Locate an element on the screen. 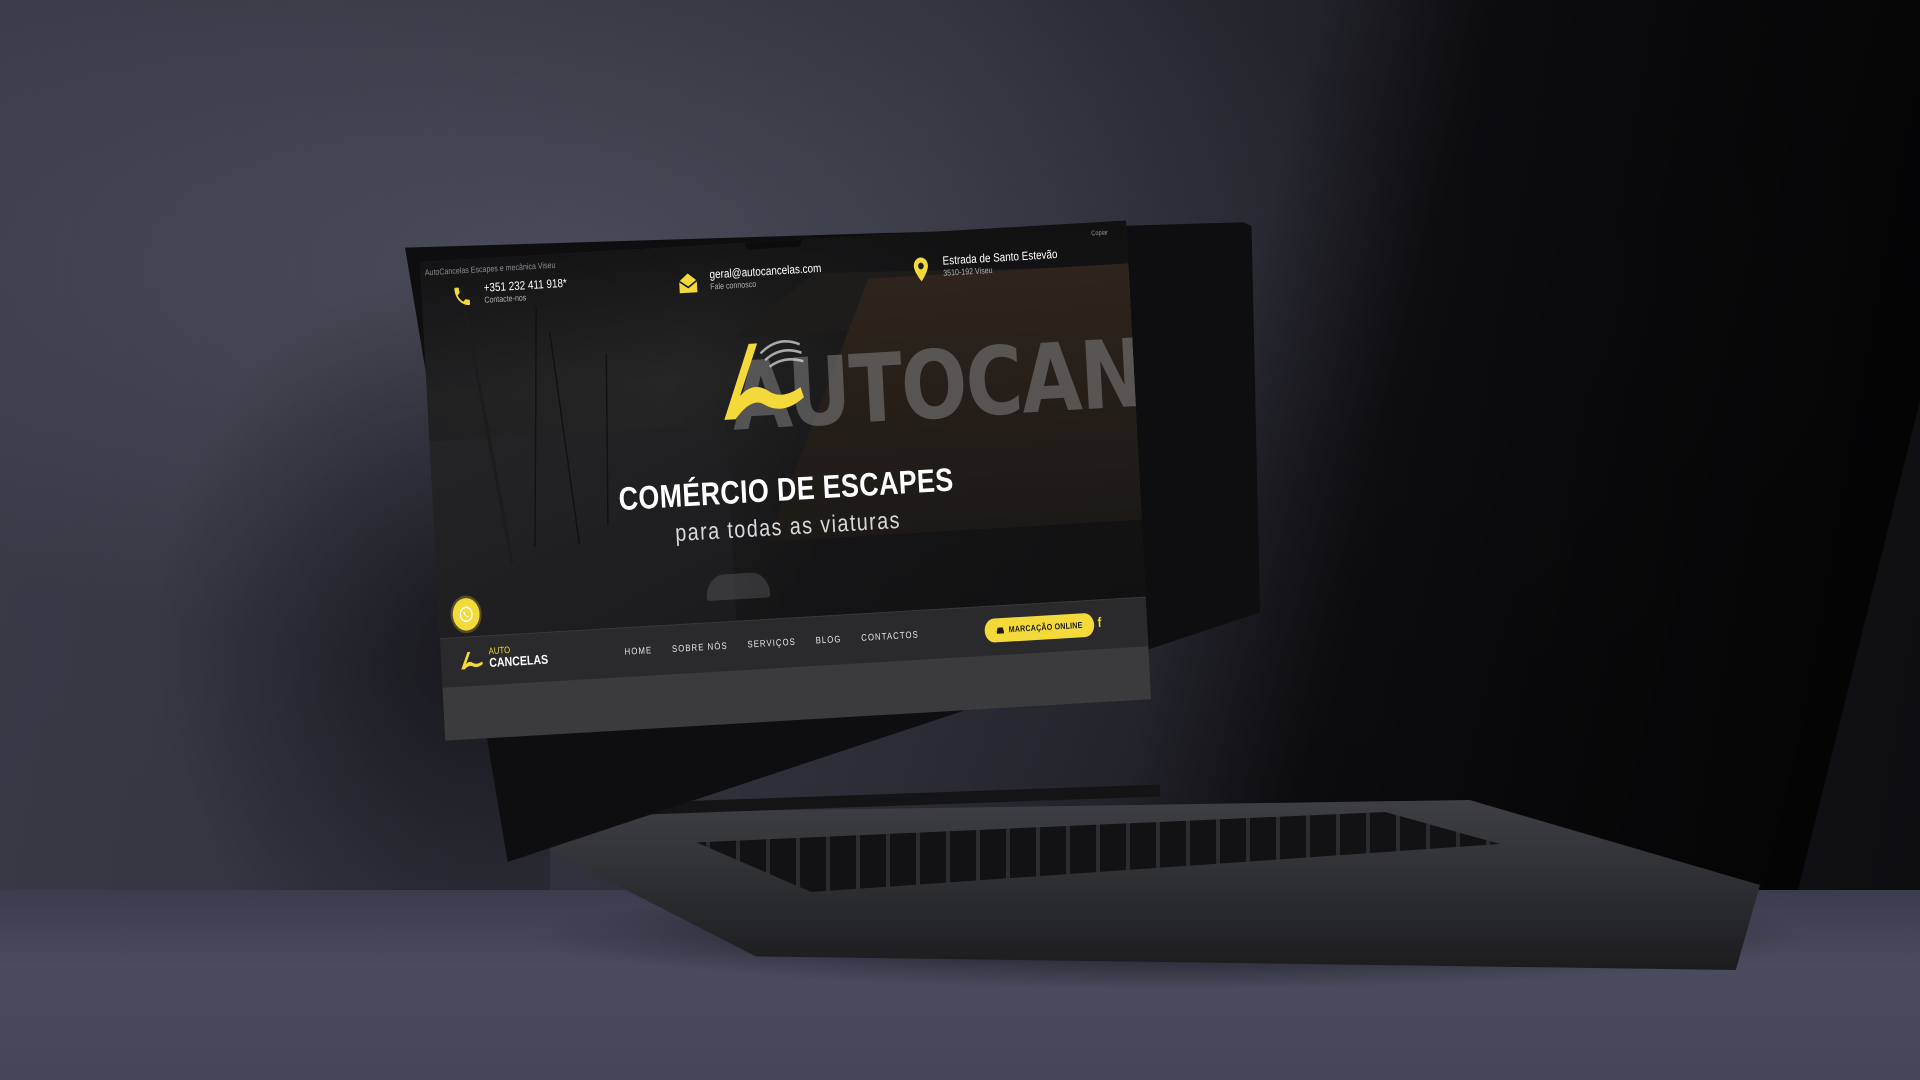  brand-logo: AUTO CANCELAS is located at coordinates (504, 657).